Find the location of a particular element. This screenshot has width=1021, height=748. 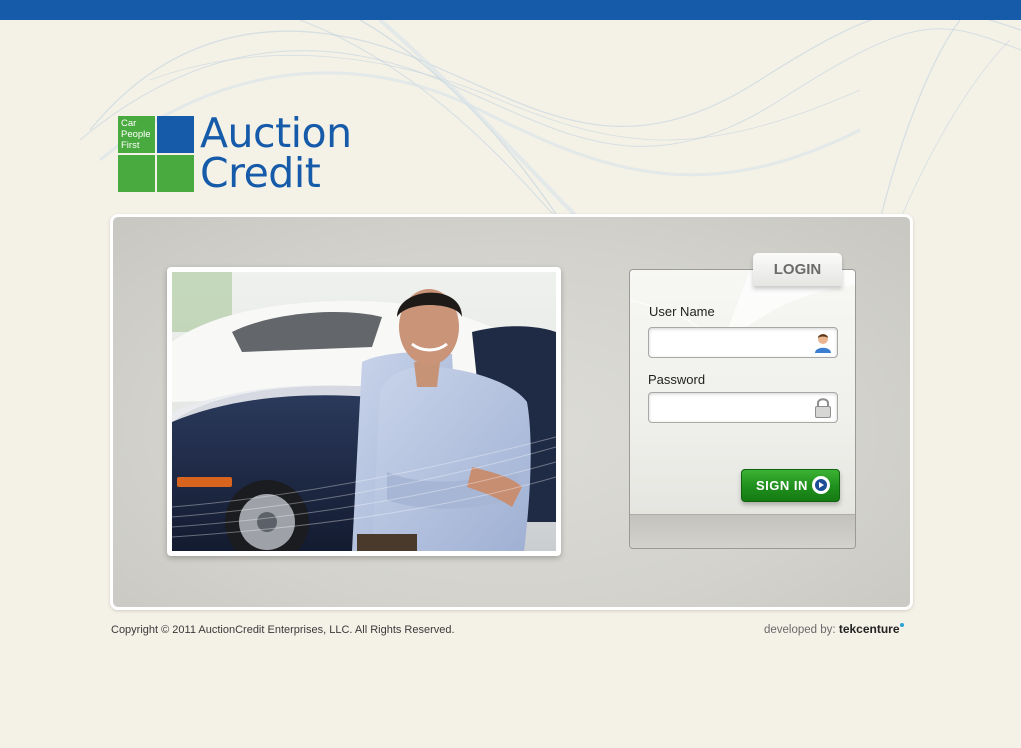

logo: Car People First Auction Credit is located at coordinates (243, 153).